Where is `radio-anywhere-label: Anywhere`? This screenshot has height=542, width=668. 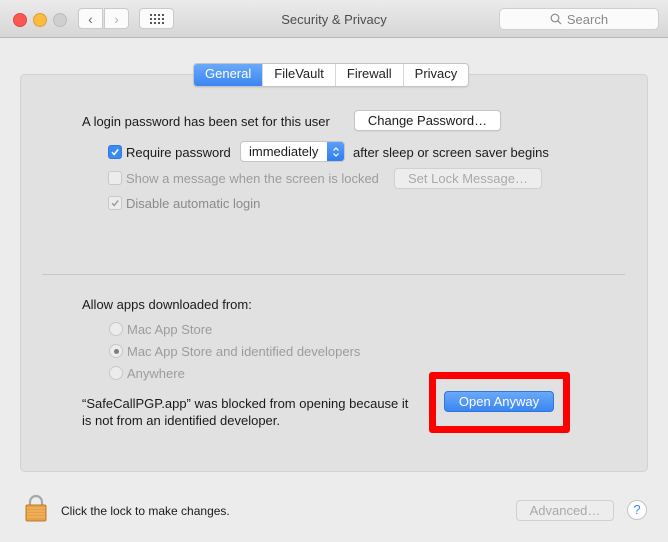
radio-anywhere-label: Anywhere is located at coordinates (156, 373).